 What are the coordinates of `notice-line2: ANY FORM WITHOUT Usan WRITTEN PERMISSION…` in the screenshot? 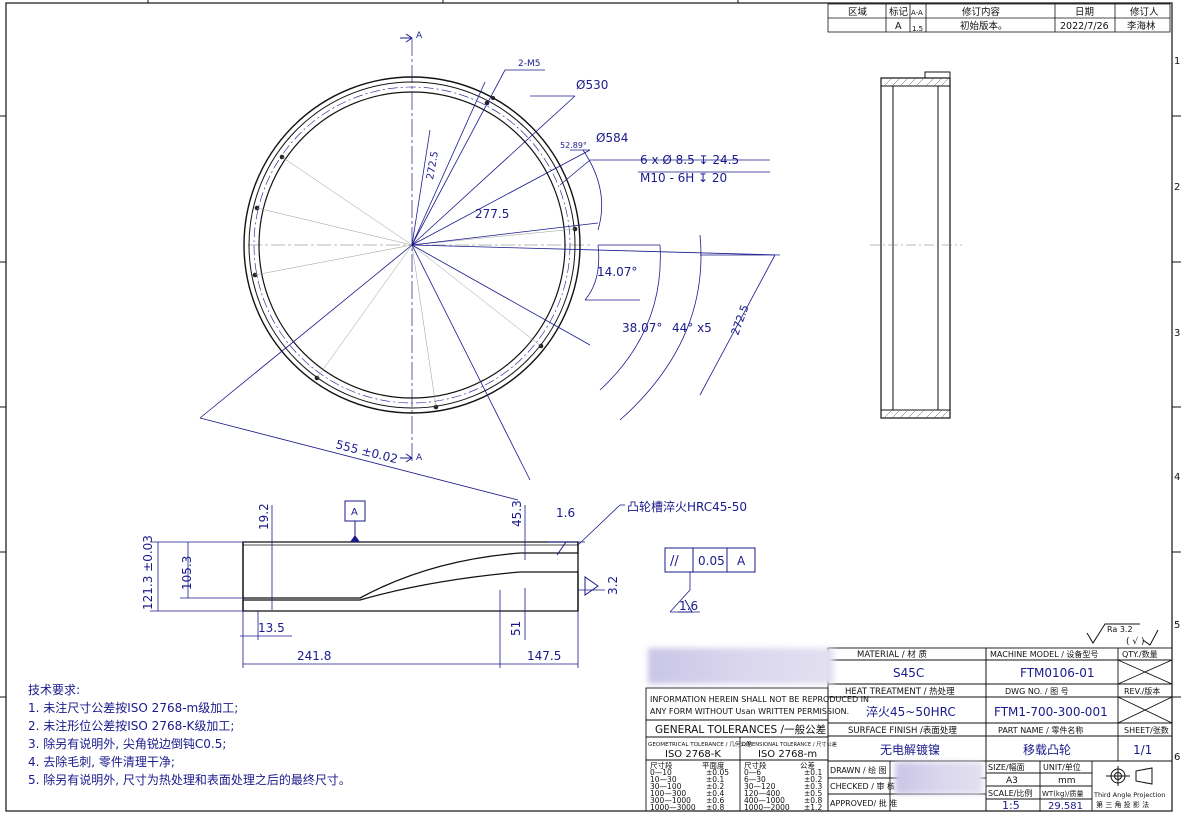 It's located at (749, 711).